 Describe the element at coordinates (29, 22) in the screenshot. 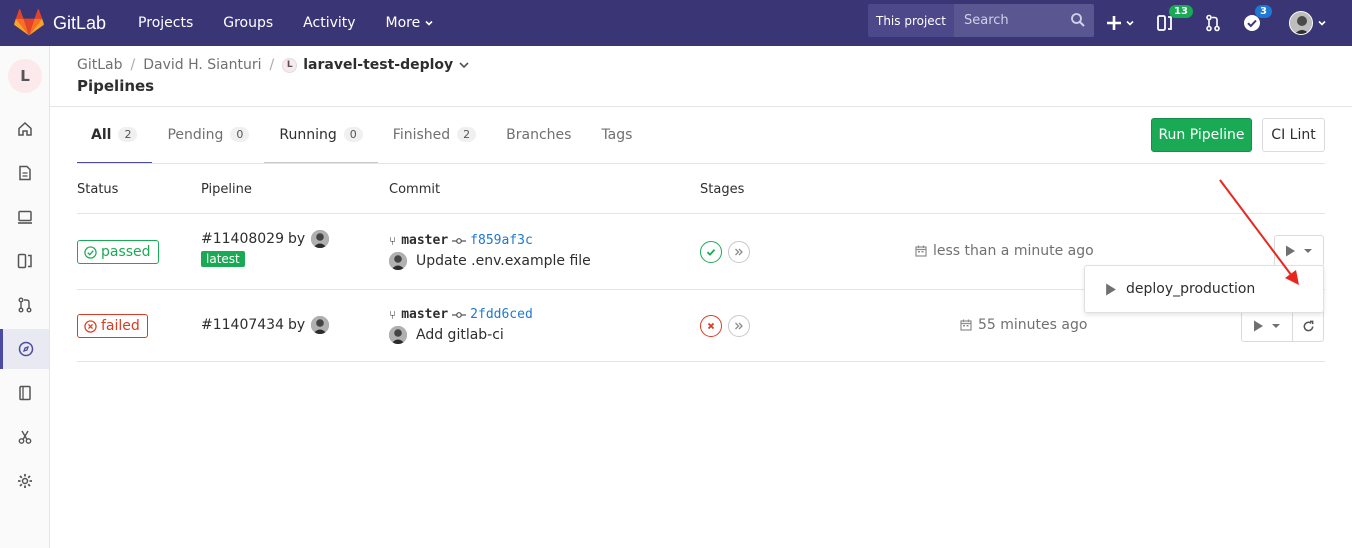

I see `gitlab-logo-icon` at that location.